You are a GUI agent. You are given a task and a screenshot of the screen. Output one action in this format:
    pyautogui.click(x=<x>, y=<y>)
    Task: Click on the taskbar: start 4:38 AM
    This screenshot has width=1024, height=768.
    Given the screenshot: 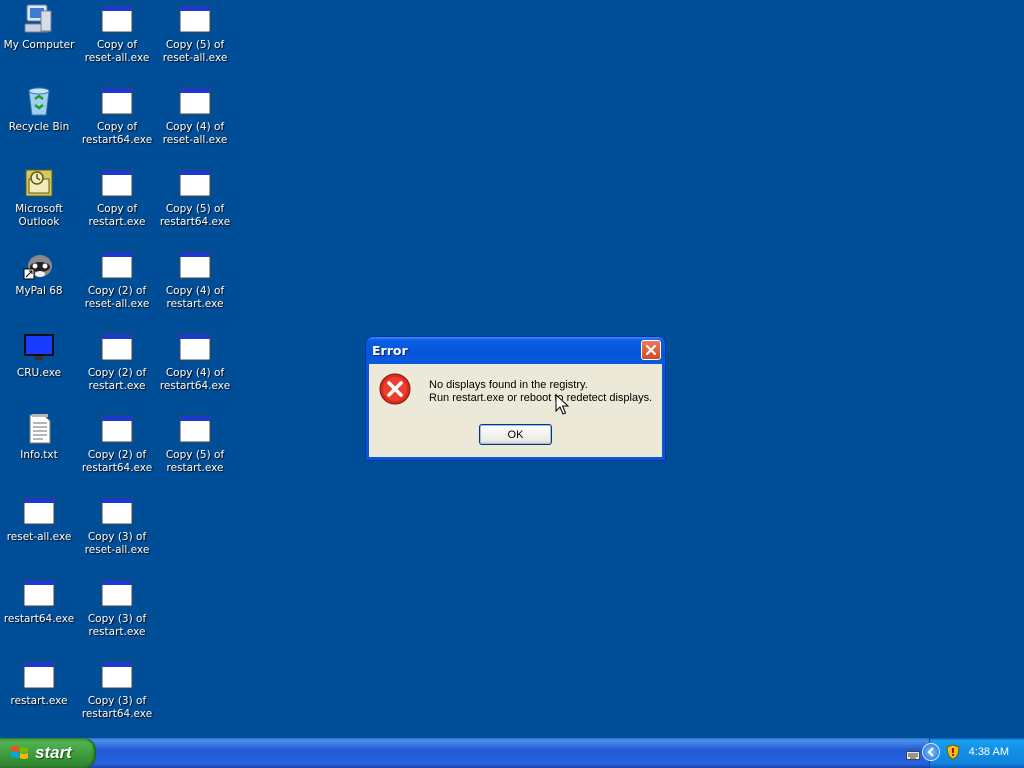 What is the action you would take?
    pyautogui.click(x=512, y=753)
    